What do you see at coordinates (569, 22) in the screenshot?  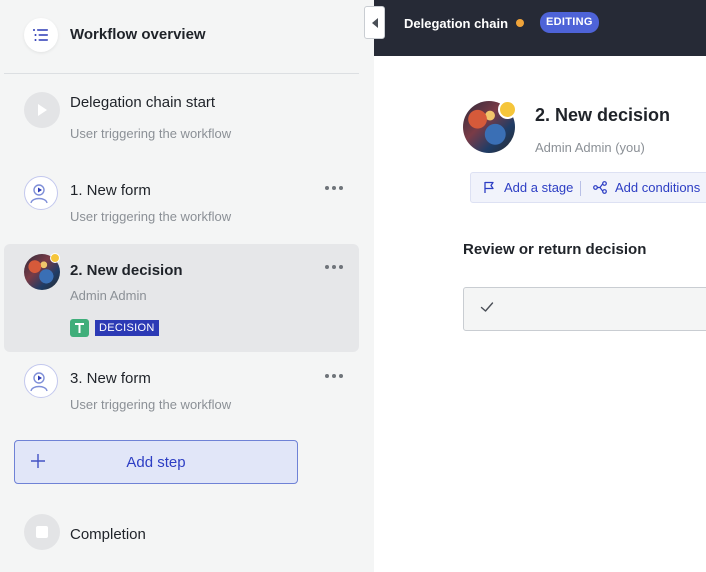 I see `status-badge: EDITING` at bounding box center [569, 22].